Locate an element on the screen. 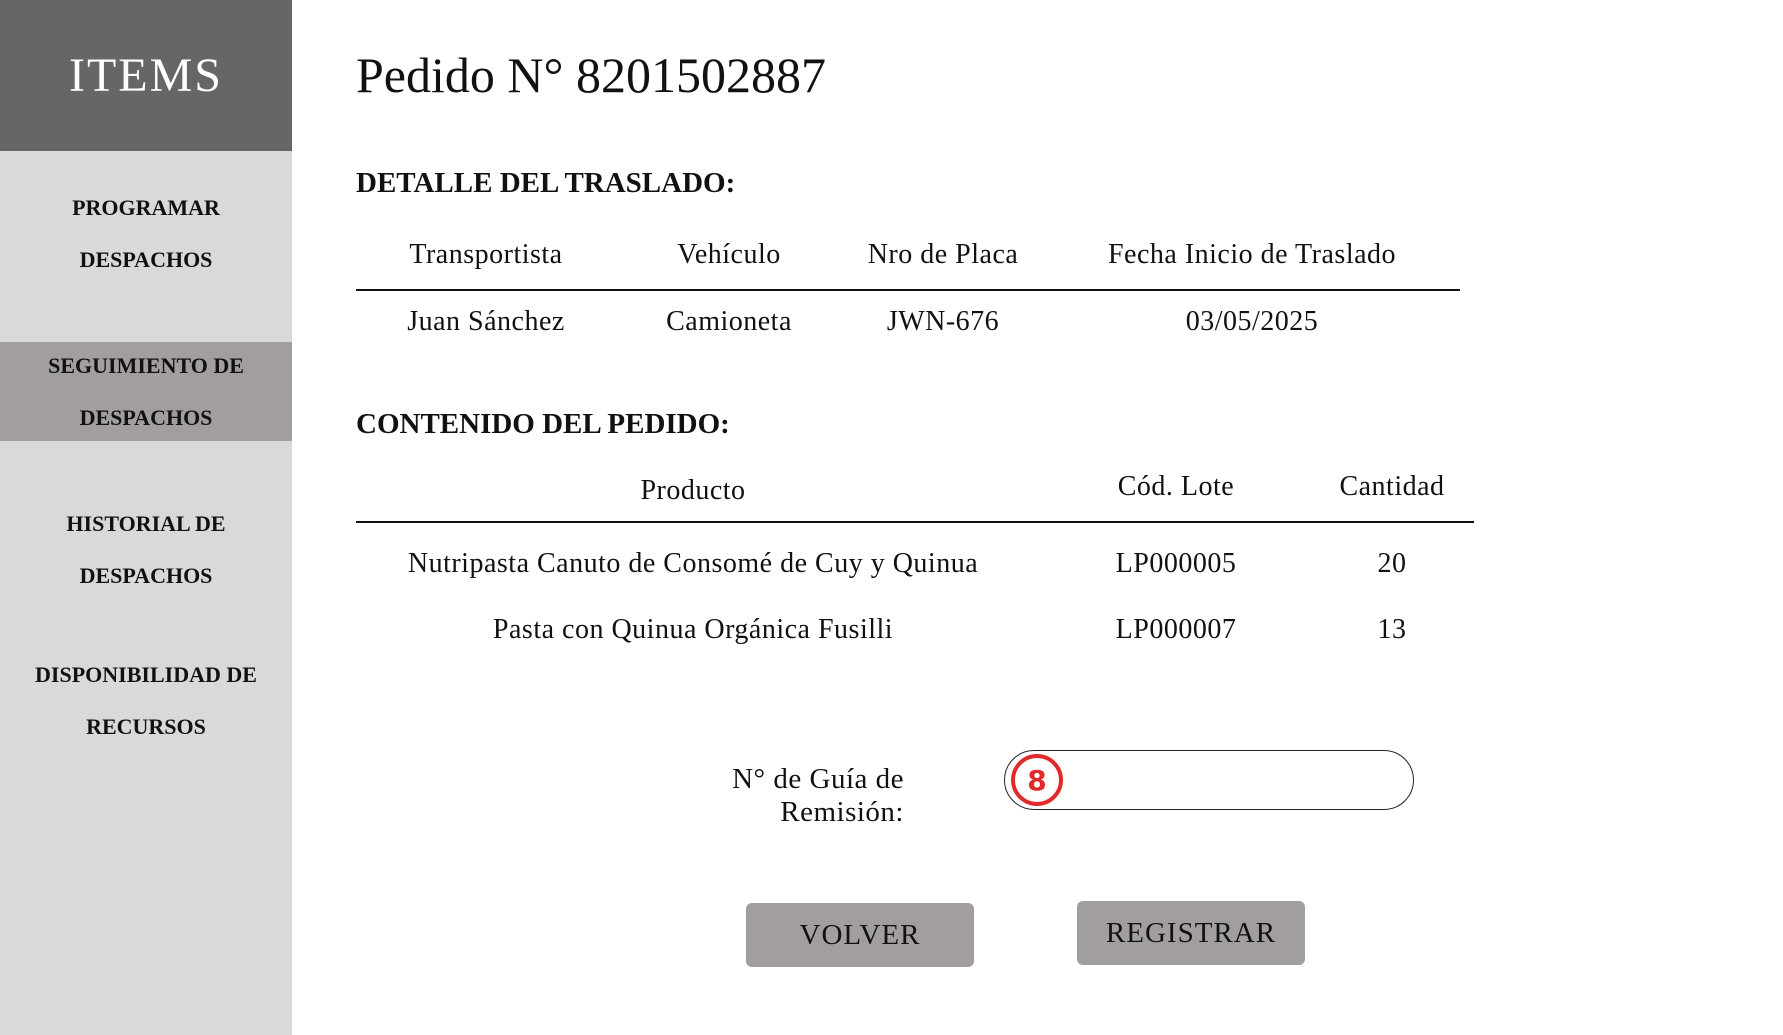  transfer-section-title: DETALLE DEL TRASLADO: is located at coordinates (546, 183).